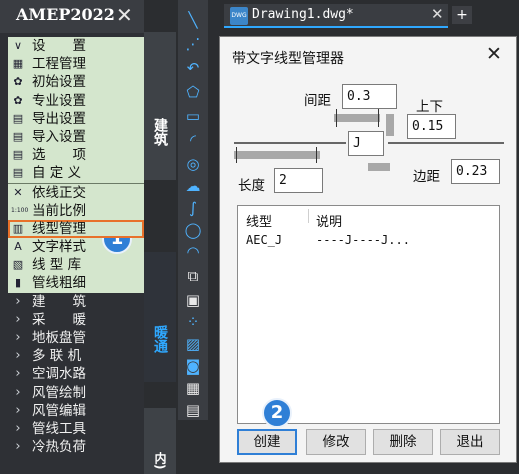 The width and height of the screenshot is (519, 474). I want to click on preview-line-right, so click(446, 143).